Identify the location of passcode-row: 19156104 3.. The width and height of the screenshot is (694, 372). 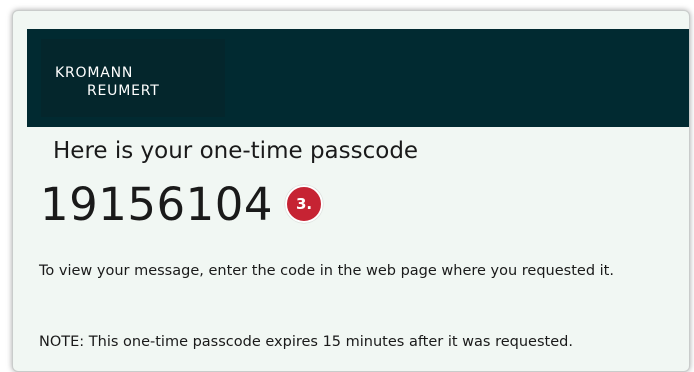
(182, 204).